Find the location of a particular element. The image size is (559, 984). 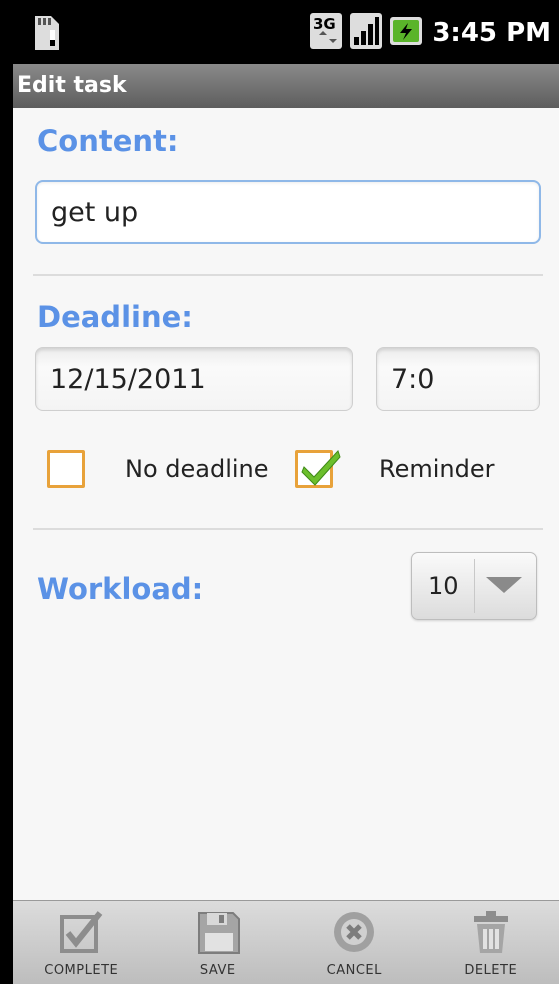

content-label: Content: is located at coordinates (108, 141).